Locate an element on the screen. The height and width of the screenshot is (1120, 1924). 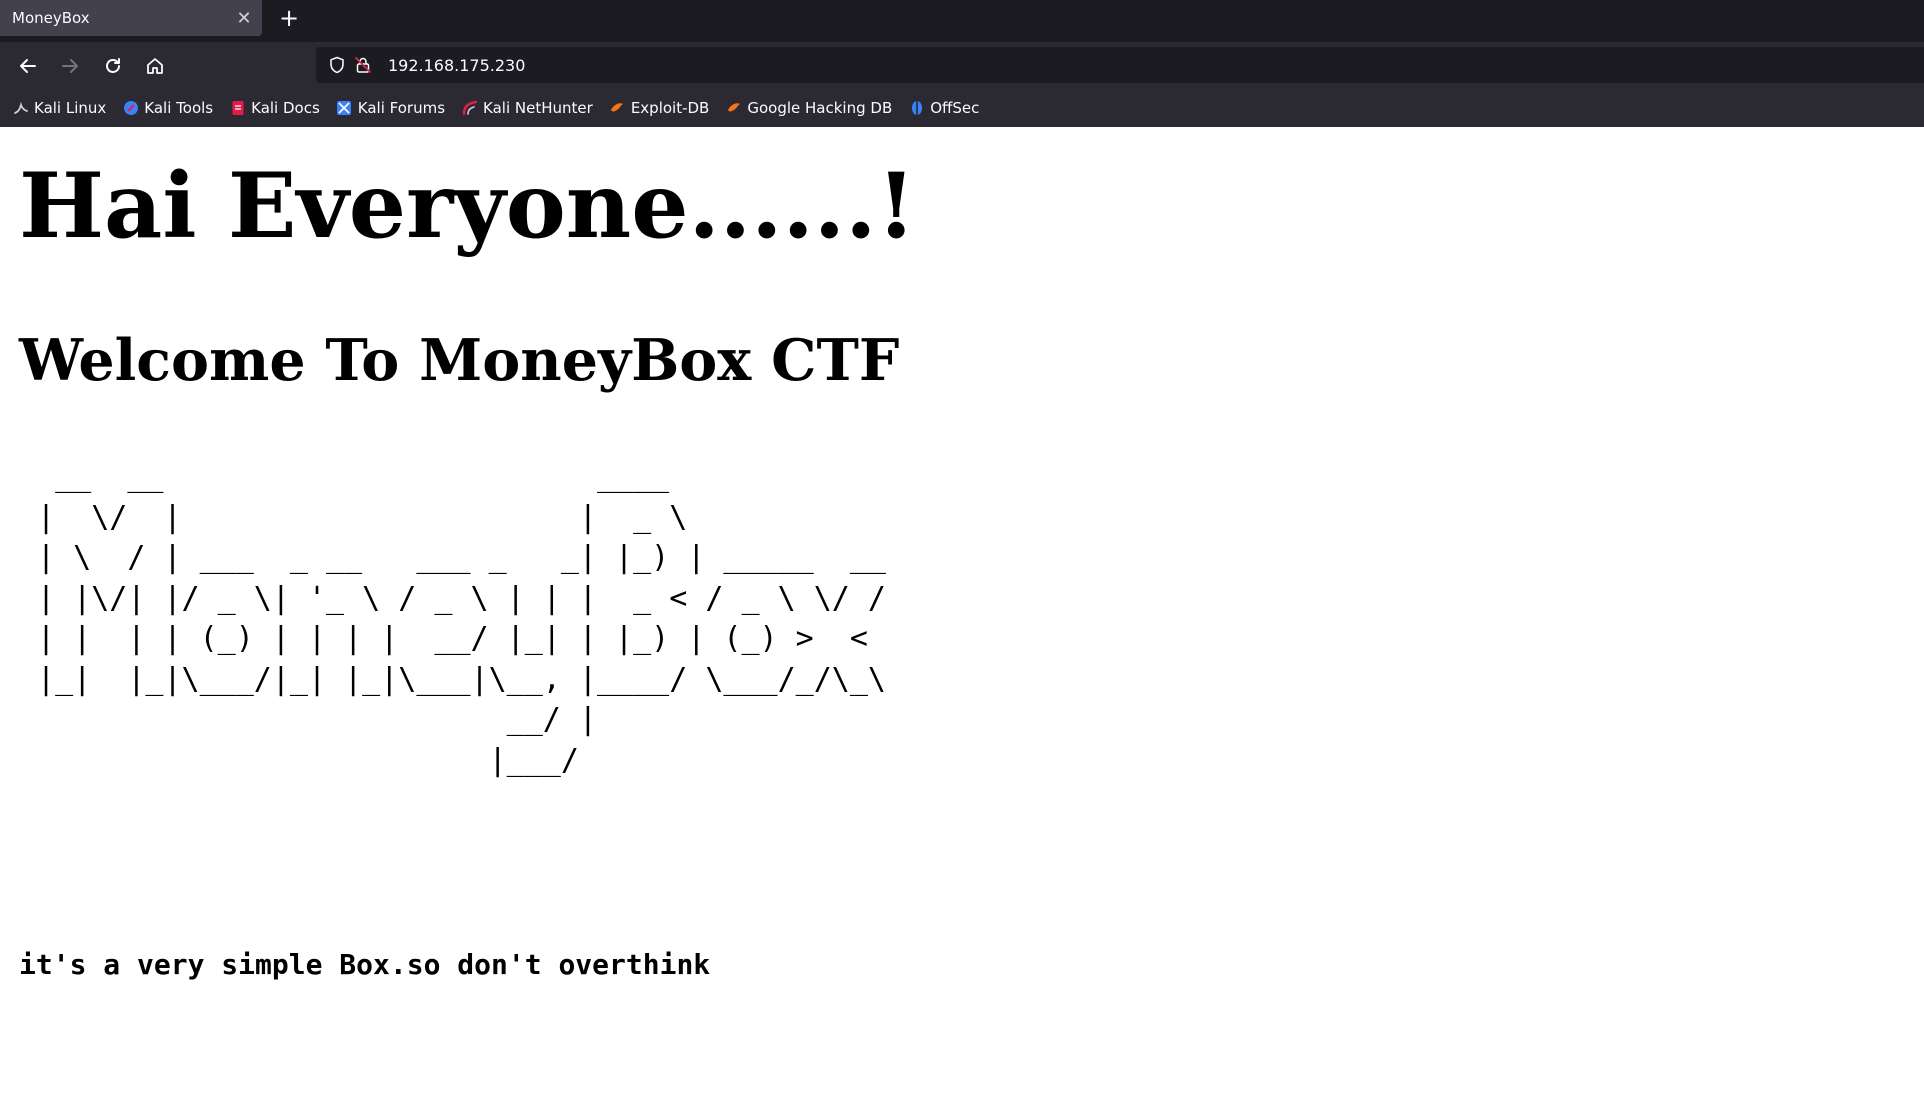
bookmark-kali-docs: Kali Docs is located at coordinates (274, 108).